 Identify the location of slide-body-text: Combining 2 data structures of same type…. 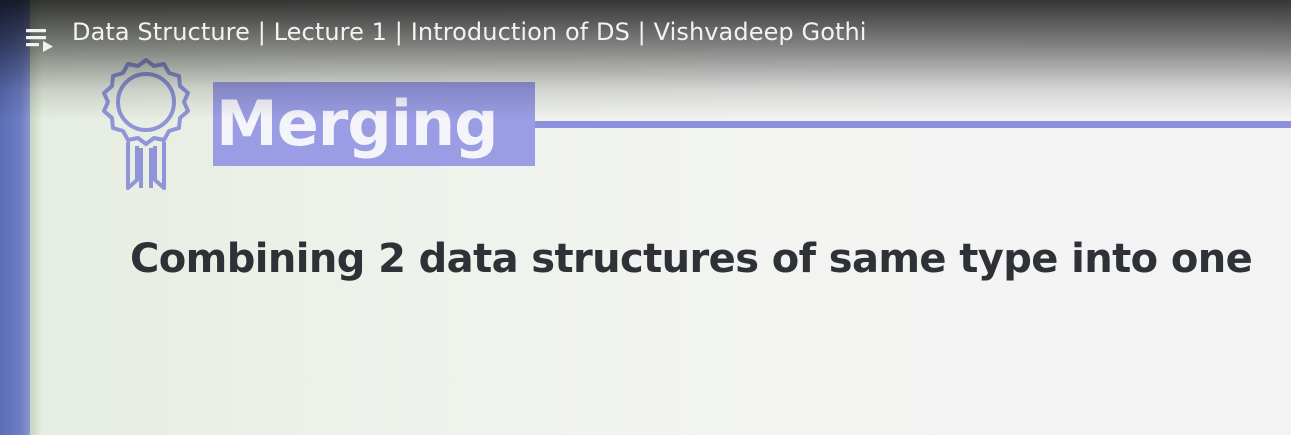
(691, 259).